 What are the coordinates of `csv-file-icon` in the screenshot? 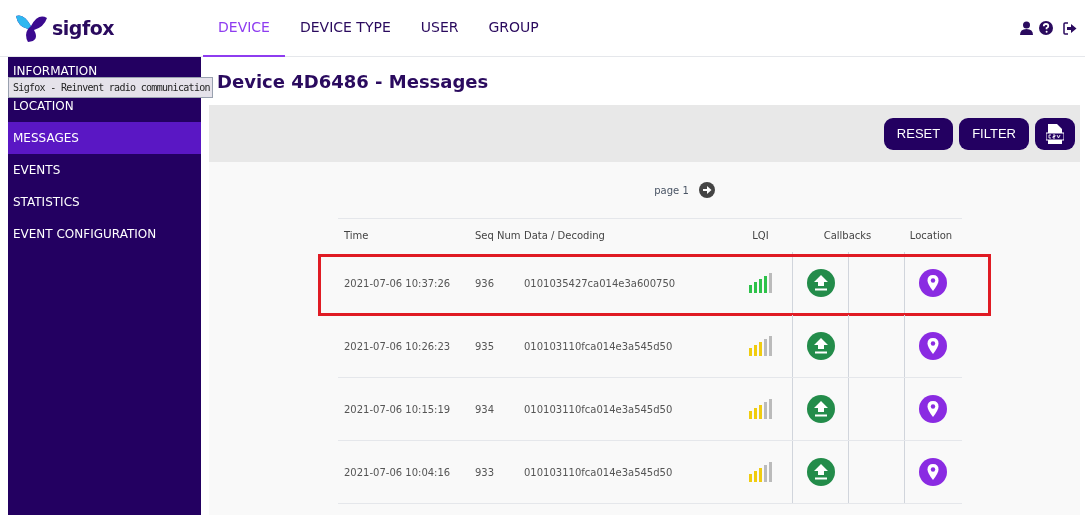 It's located at (1055, 133).